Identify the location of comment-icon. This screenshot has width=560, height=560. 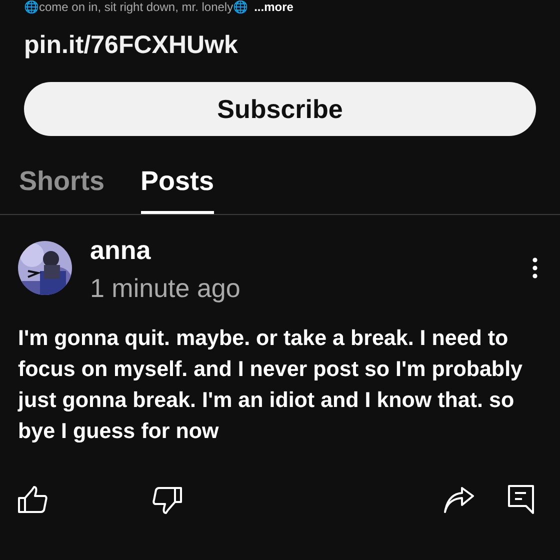
(521, 500).